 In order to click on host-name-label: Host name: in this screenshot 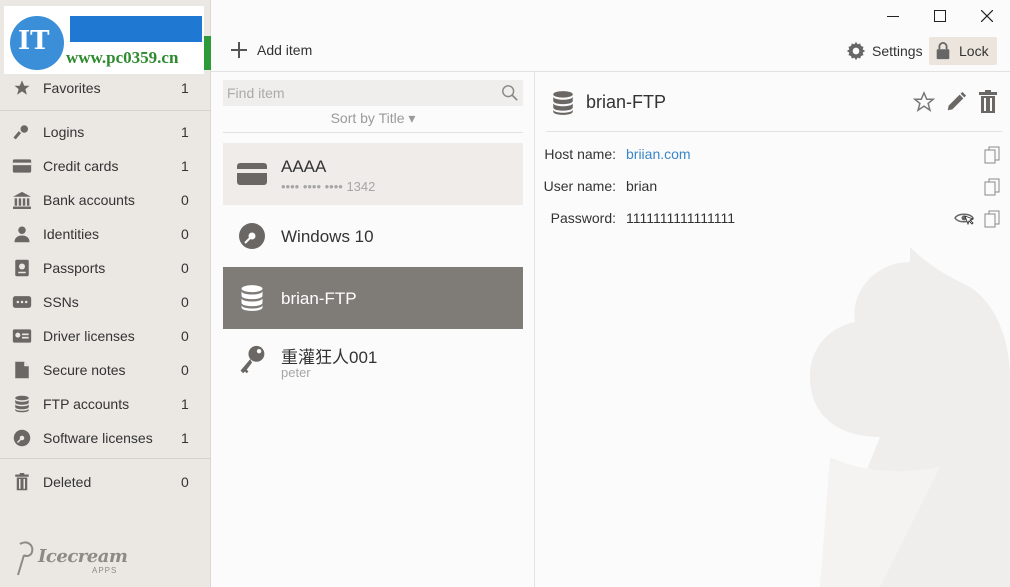, I will do `click(580, 154)`.